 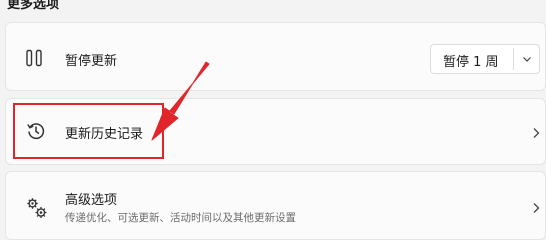 What do you see at coordinates (34, 58) in the screenshot?
I see `pause-icon` at bounding box center [34, 58].